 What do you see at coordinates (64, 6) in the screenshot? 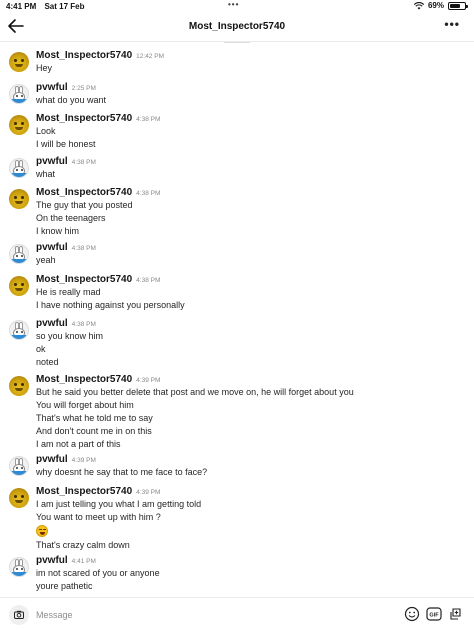
I see `status-date: Sat 17 Feb` at bounding box center [64, 6].